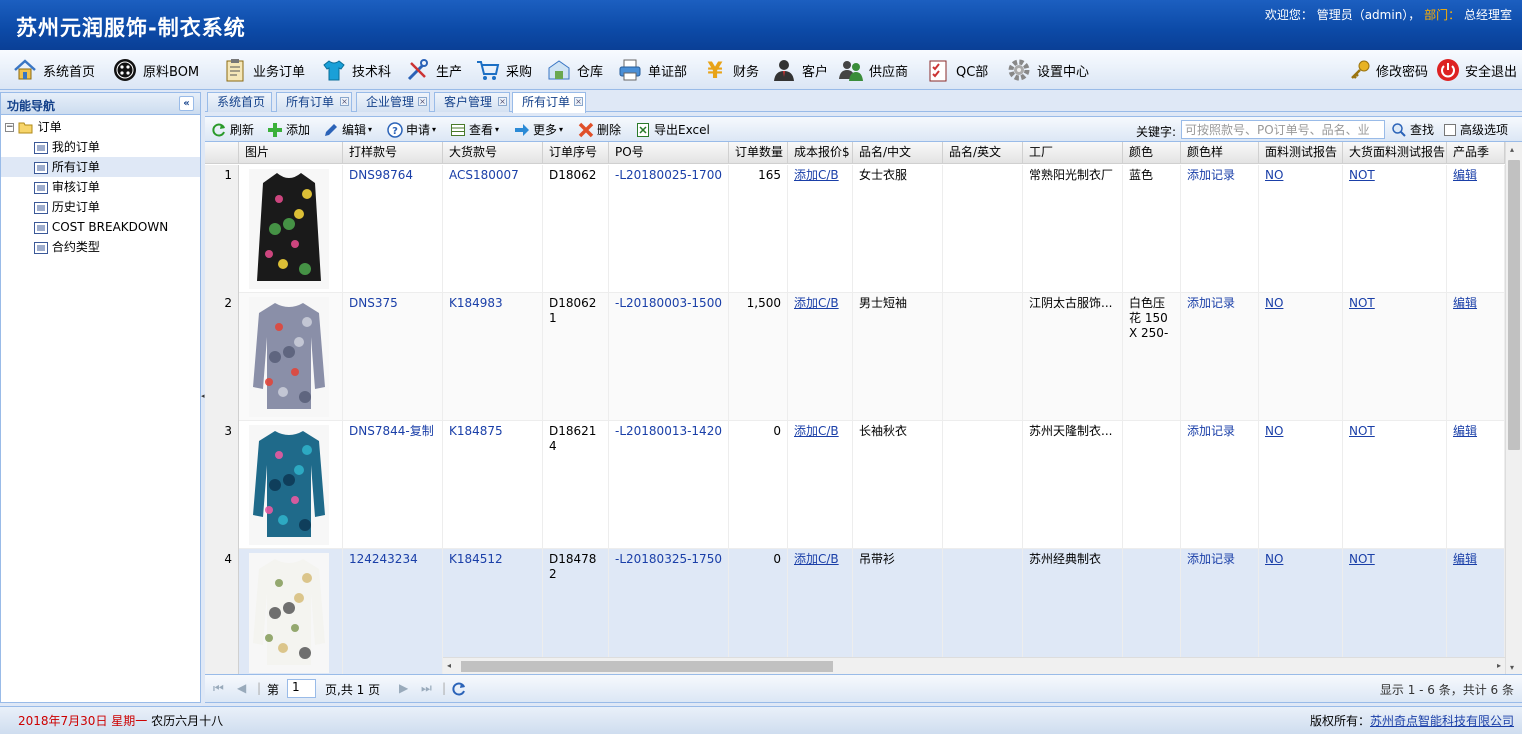  Describe the element at coordinates (983, 153) in the screenshot. I see `header-name-en: 品名/英文` at that location.